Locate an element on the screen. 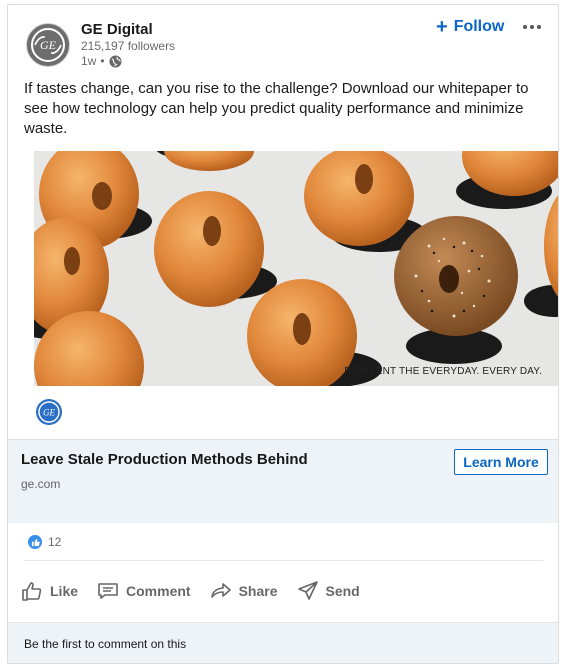 This screenshot has width=566, height=669. post-meta: 1w • is located at coordinates (101, 61).